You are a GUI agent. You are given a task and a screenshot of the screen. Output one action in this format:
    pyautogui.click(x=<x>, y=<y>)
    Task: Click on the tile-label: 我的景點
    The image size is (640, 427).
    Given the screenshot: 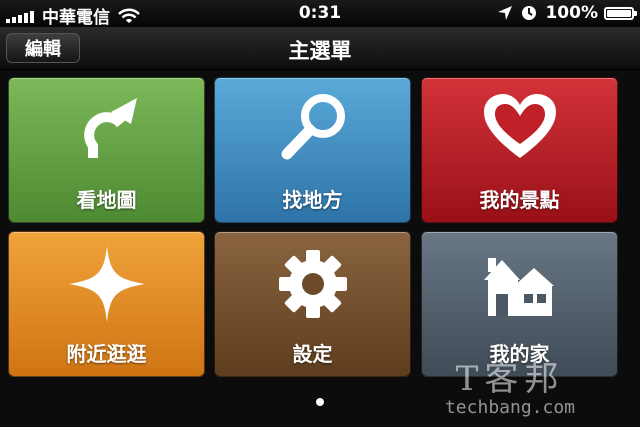 What is the action you would take?
    pyautogui.click(x=519, y=200)
    